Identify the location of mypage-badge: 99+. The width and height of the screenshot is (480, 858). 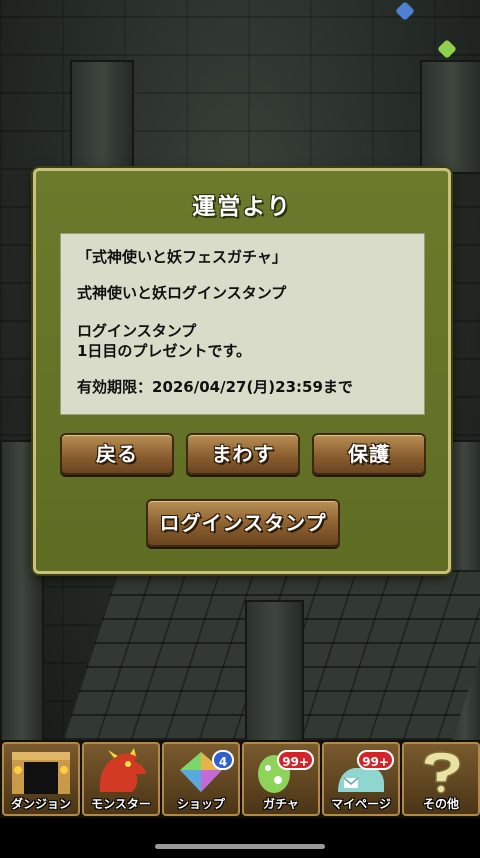
(375, 760).